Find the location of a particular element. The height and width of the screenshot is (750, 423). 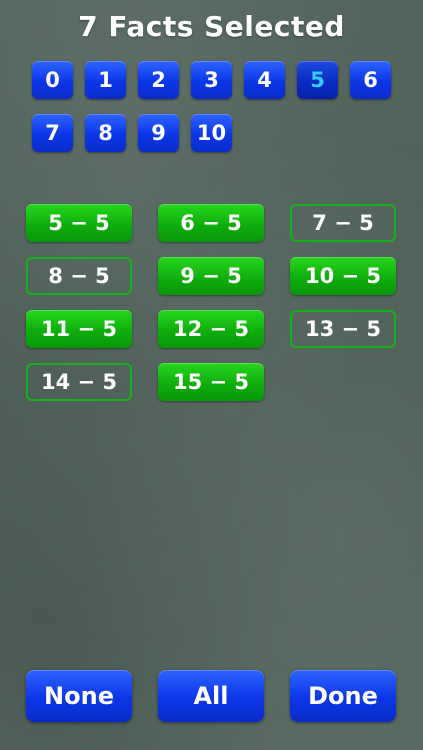

fact-toggle-12-minus-5: 12 − 5 is located at coordinates (211, 329).